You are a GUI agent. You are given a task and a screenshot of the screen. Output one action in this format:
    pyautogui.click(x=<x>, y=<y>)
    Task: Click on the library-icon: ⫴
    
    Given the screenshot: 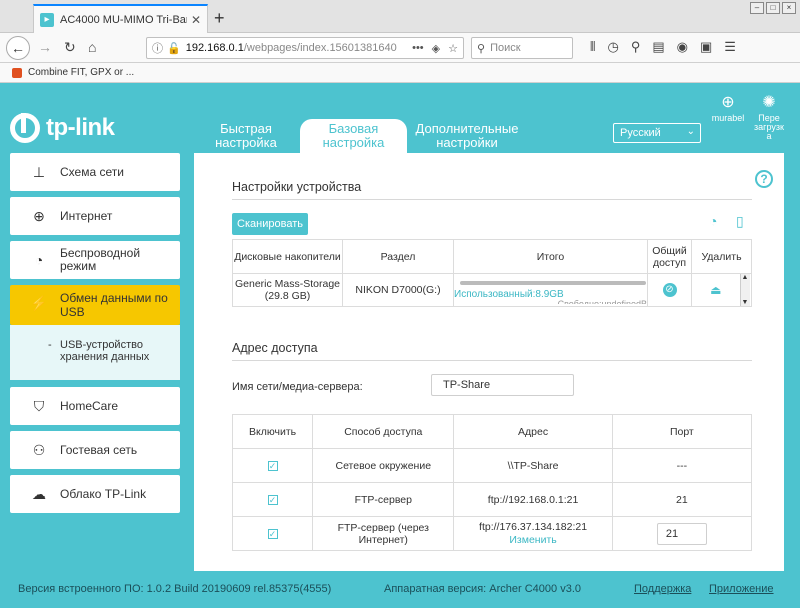 What is the action you would take?
    pyautogui.click(x=592, y=47)
    